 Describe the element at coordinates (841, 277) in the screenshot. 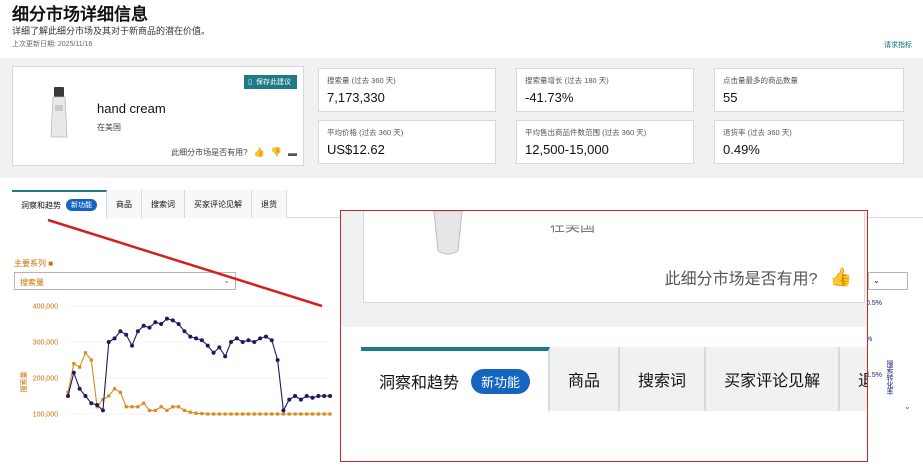

I see `thumbs-up-icon: 👍` at that location.